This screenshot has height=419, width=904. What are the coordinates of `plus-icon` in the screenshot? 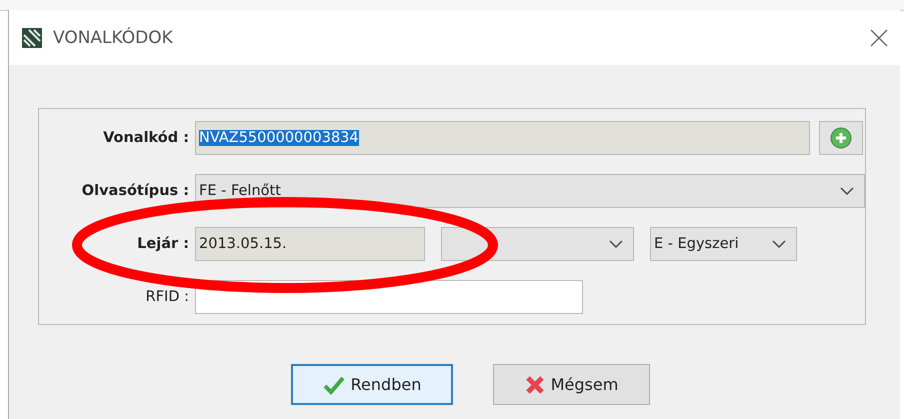 It's located at (841, 138).